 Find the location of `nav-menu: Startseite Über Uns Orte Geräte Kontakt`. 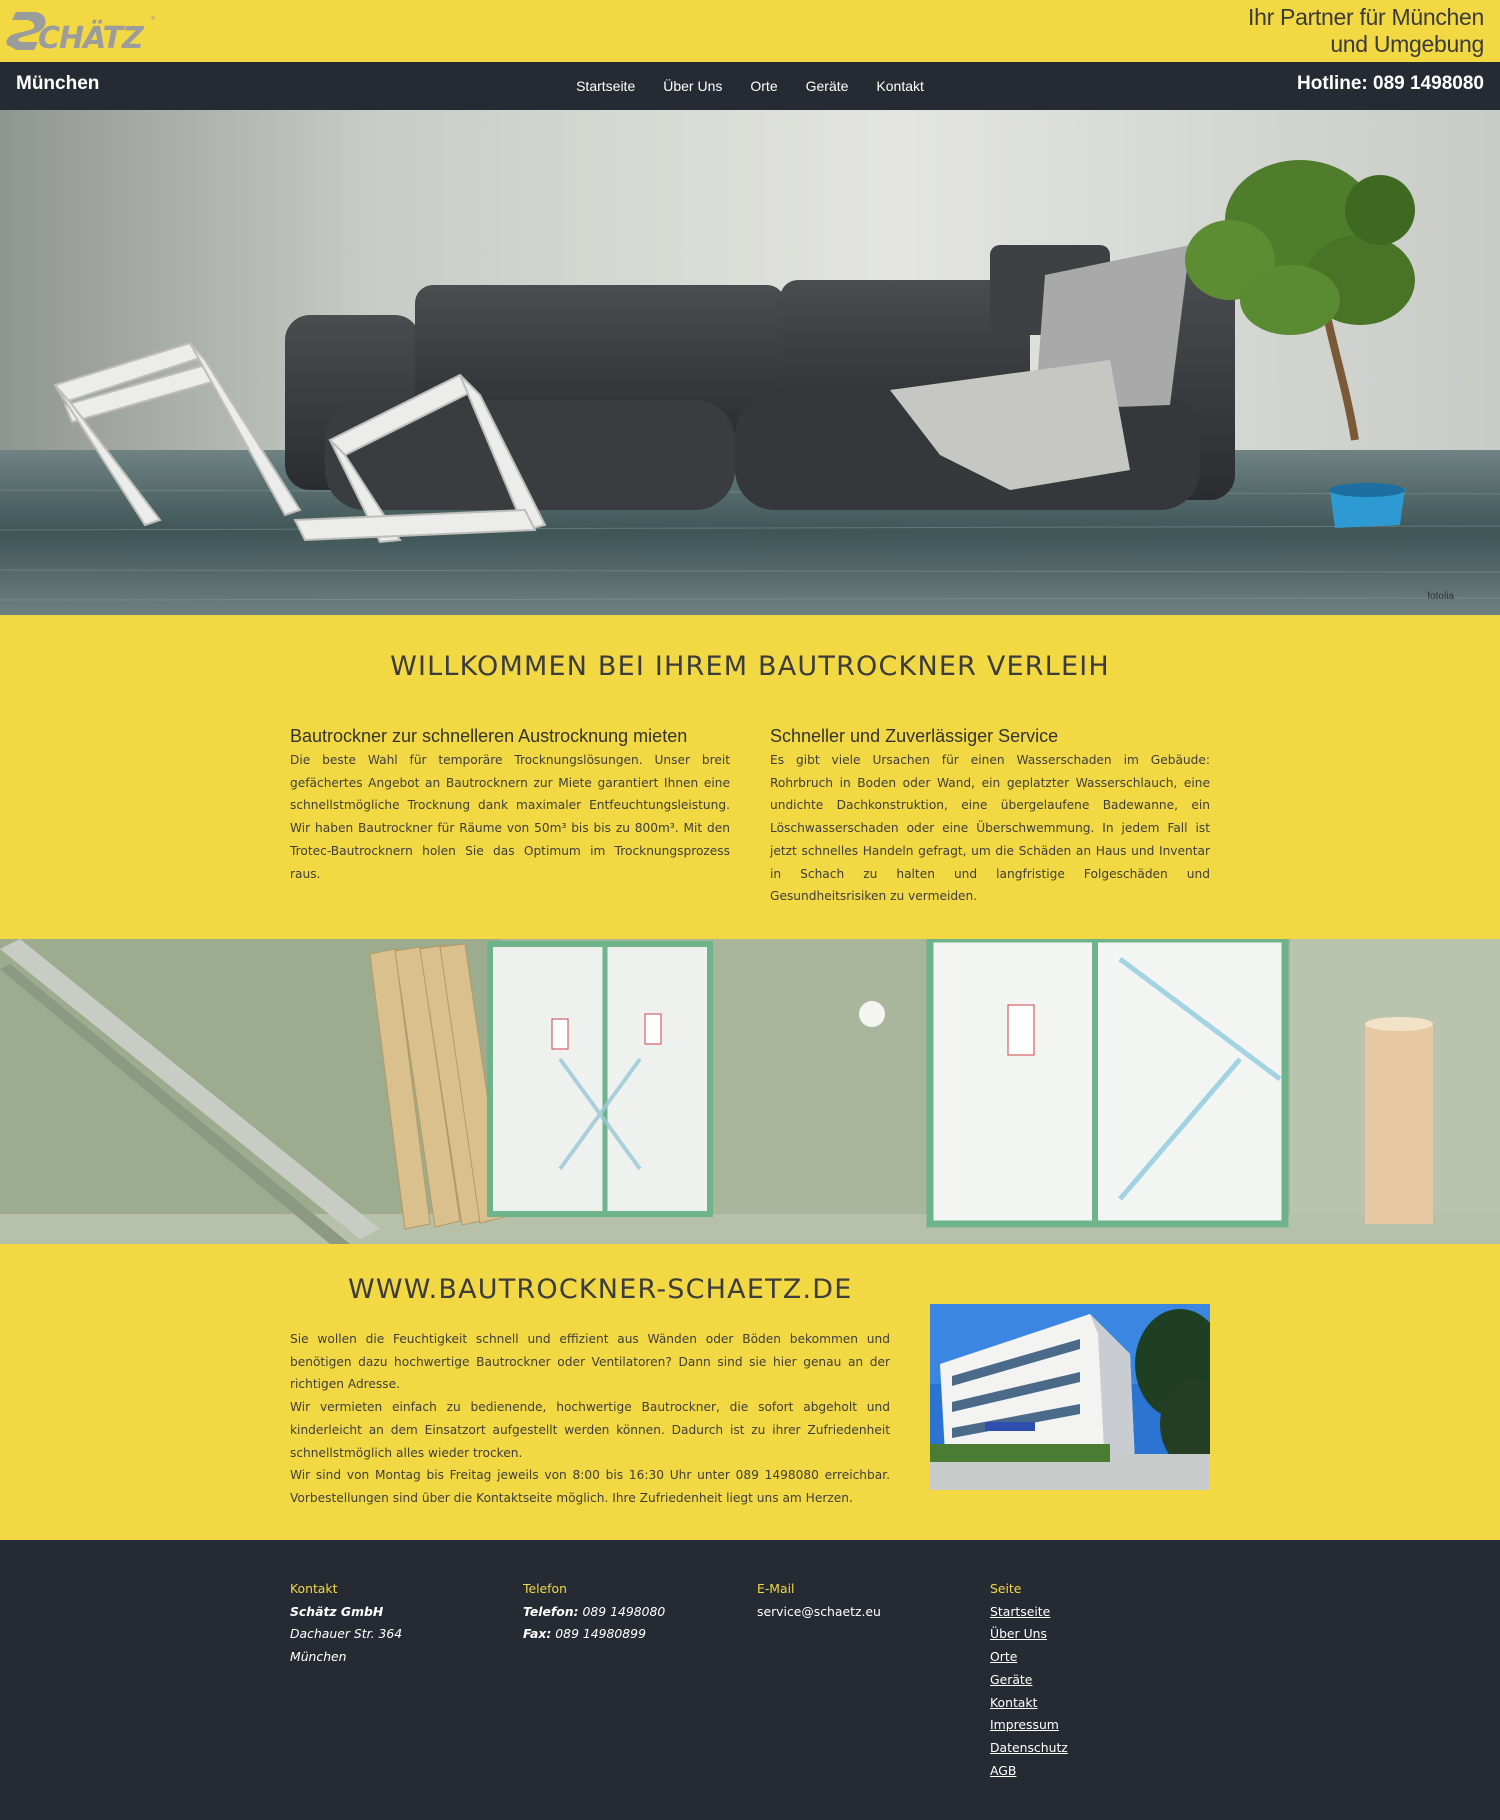

nav-menu: Startseite Über Uns Orte Geräte Kontakt is located at coordinates (750, 86).